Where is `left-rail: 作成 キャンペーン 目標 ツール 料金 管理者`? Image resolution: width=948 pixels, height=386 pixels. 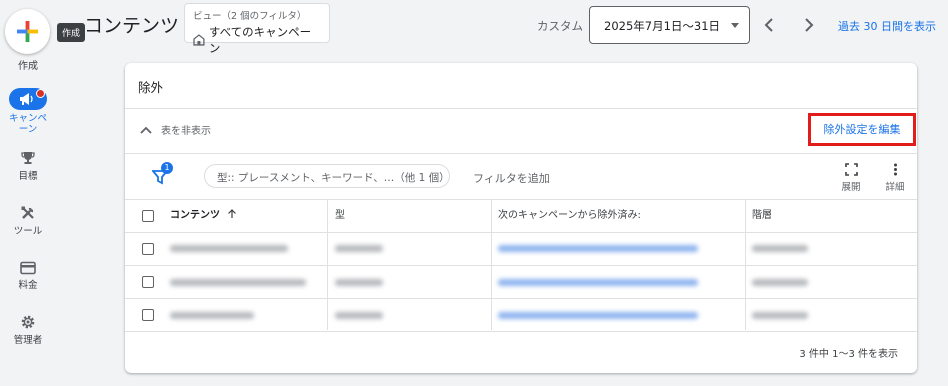 left-rail: 作成 キャンペーン 目標 ツール 料金 管理者 is located at coordinates (28, 193).